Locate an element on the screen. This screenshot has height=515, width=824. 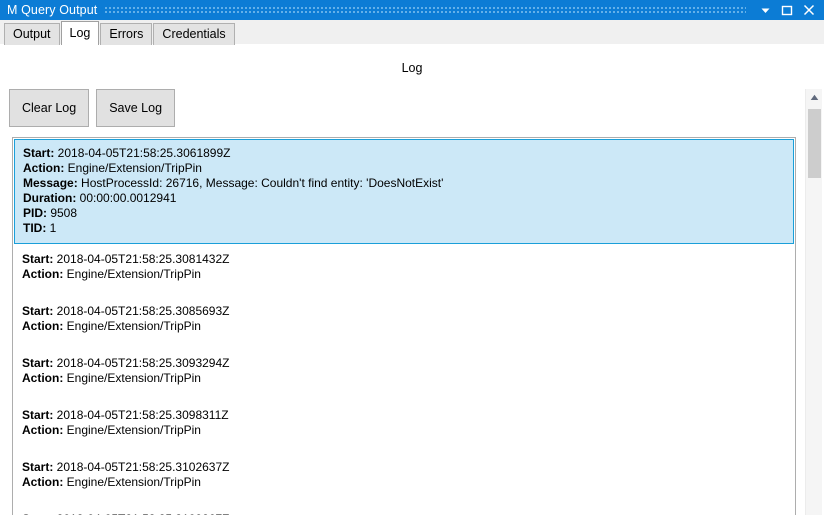
log-field-value: 2018-04-05T21:58:25.3085693Z is located at coordinates (141, 311).